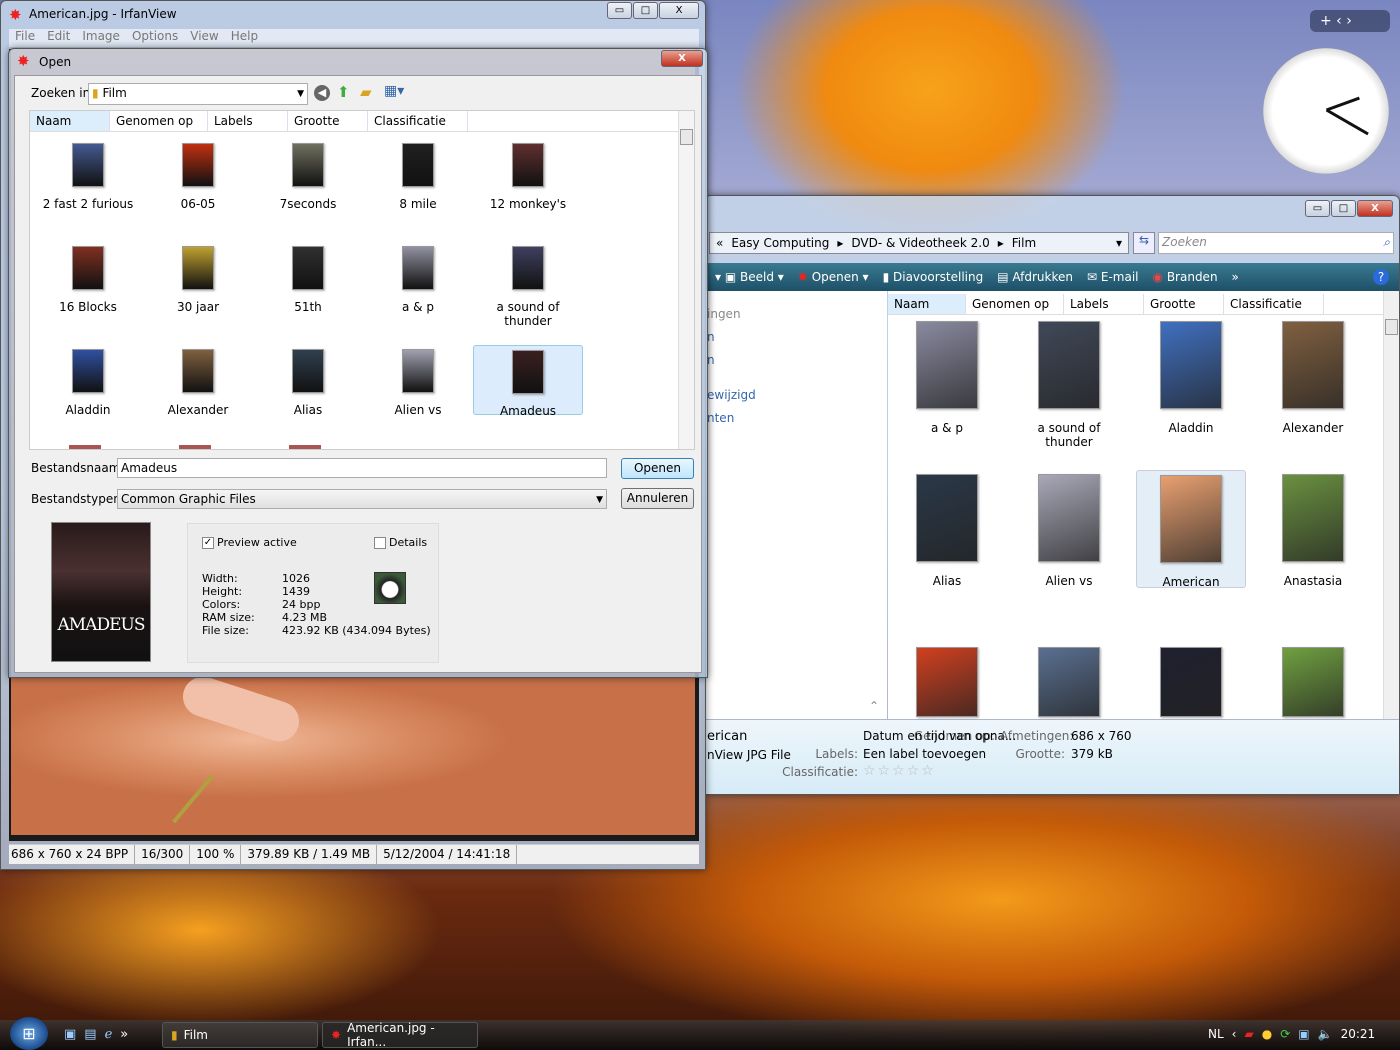 This screenshot has width=1400, height=1050. What do you see at coordinates (796, 395) in the screenshot?
I see `nav-item: ewijzigd` at bounding box center [796, 395].